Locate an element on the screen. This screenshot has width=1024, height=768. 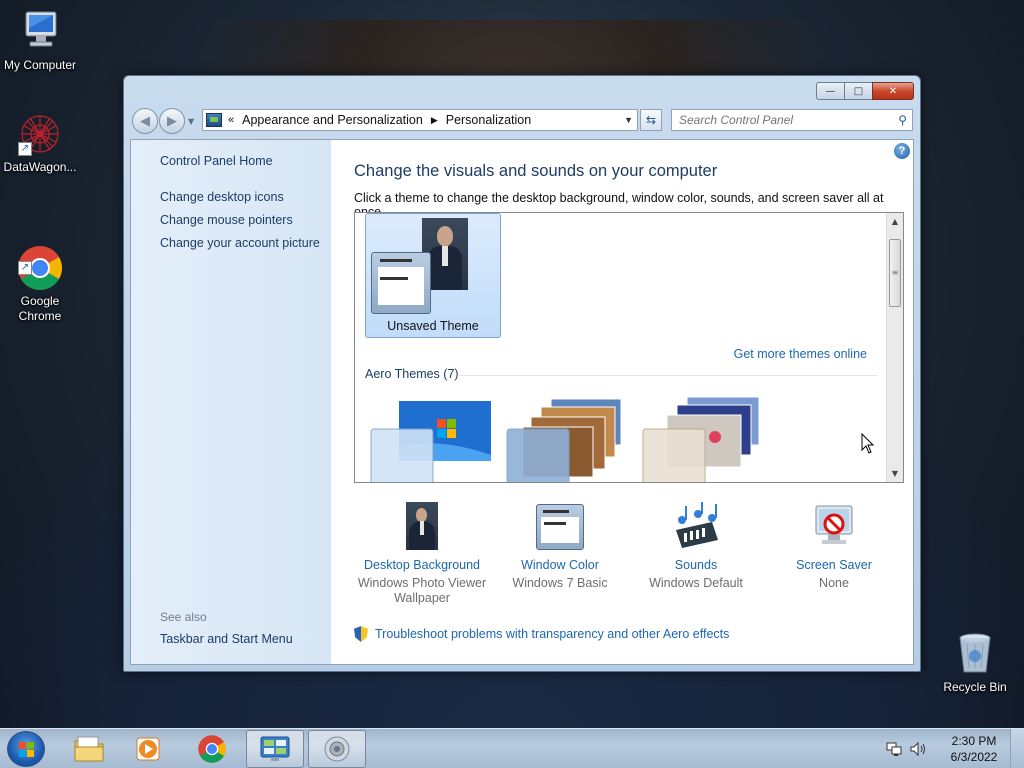
taskbar-media-player is located at coordinates (149, 749).